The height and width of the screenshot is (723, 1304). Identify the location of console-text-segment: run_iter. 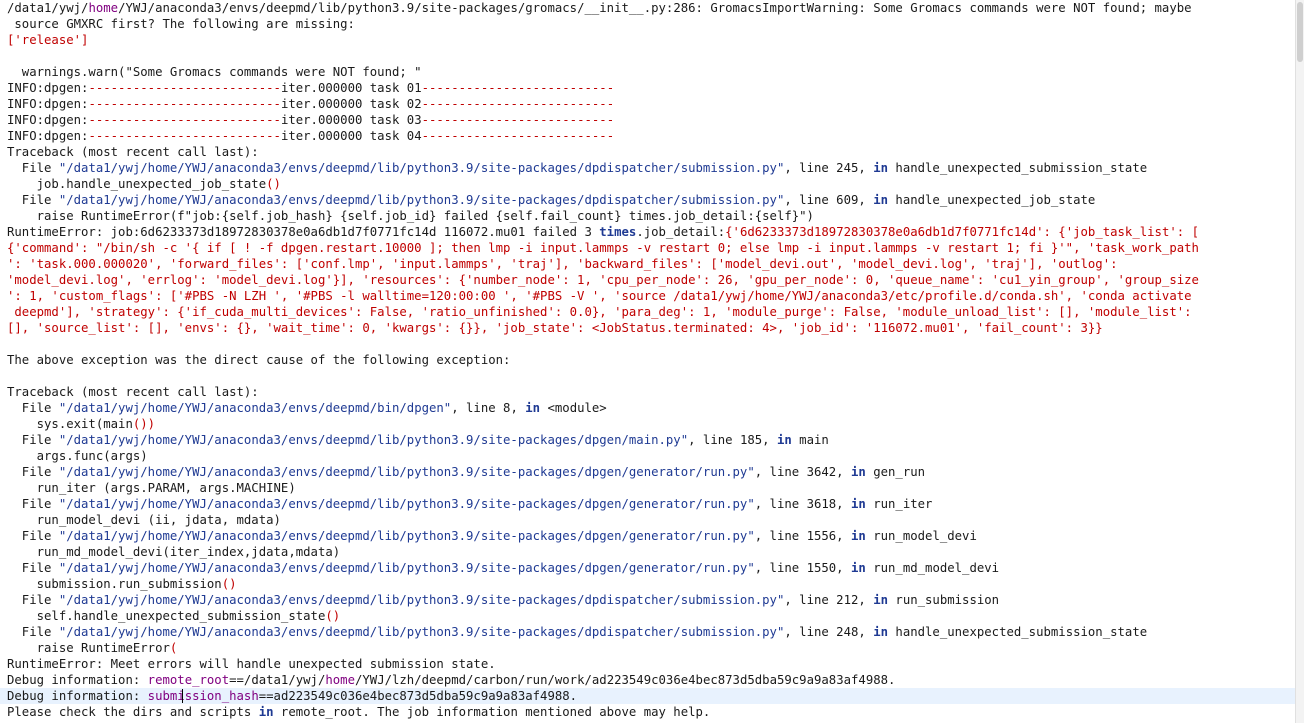
(899, 504).